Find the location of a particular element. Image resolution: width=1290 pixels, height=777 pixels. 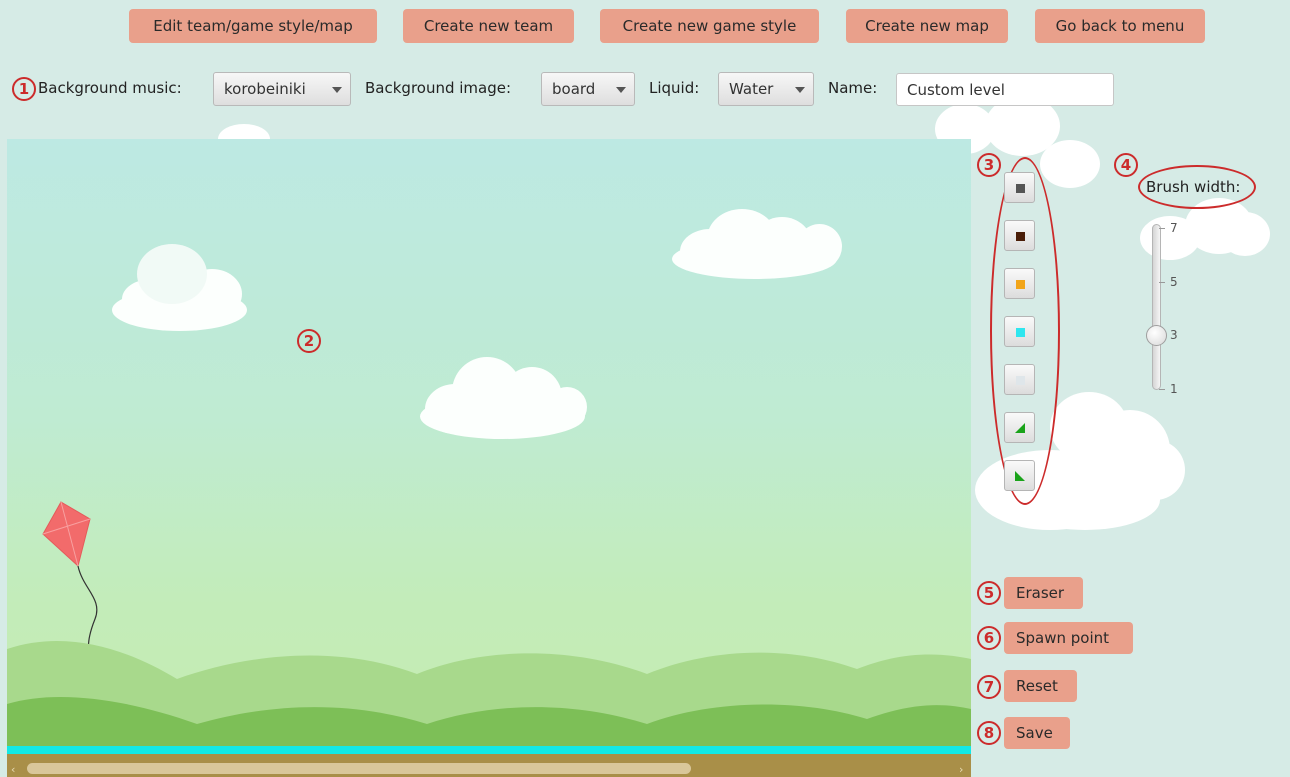

slider-tick-label: 1 is located at coordinates (1174, 389).